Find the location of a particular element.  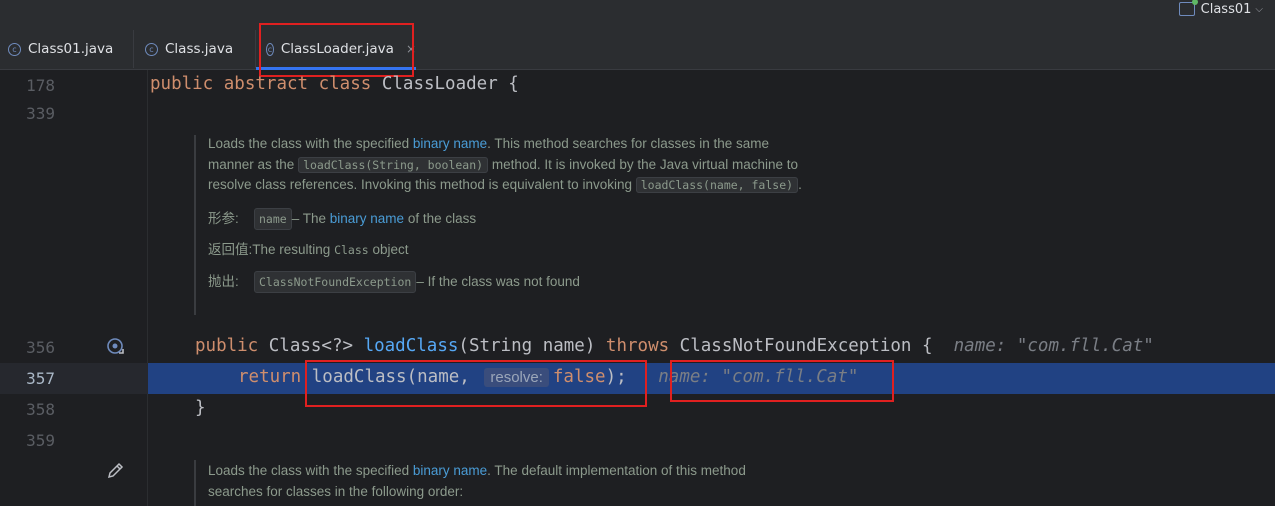

line-number: 178 is located at coordinates (40, 85).